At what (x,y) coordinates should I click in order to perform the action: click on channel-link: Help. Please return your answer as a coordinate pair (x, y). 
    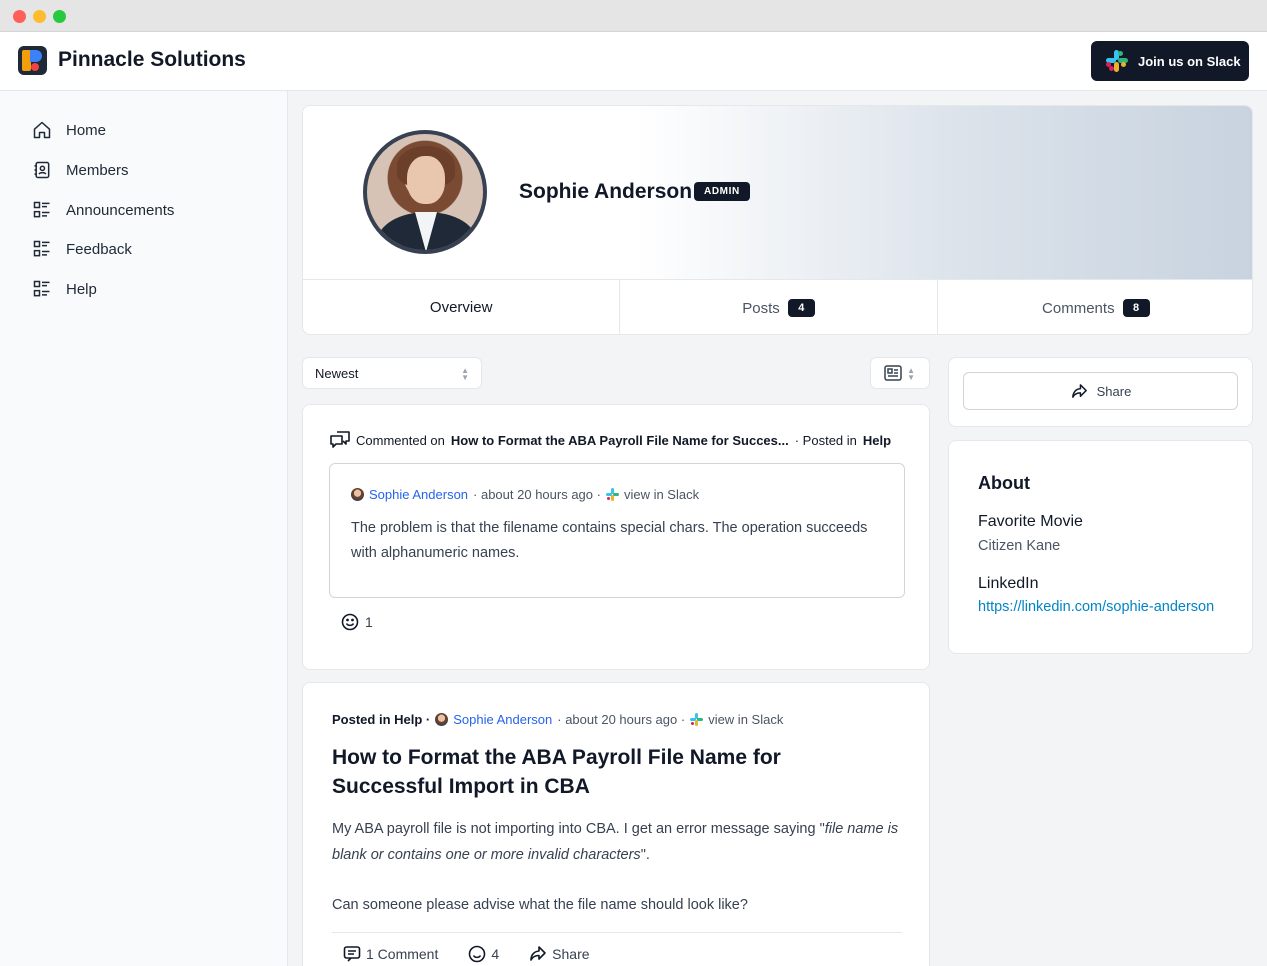
    Looking at the image, I should click on (877, 440).